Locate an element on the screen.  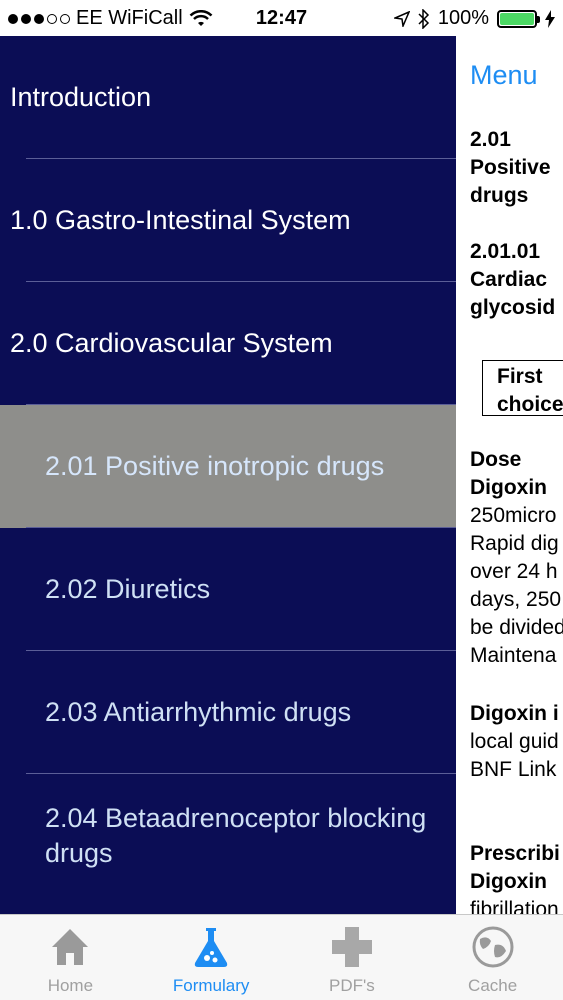
menu-item-label: Introduction is located at coordinates (81, 97).